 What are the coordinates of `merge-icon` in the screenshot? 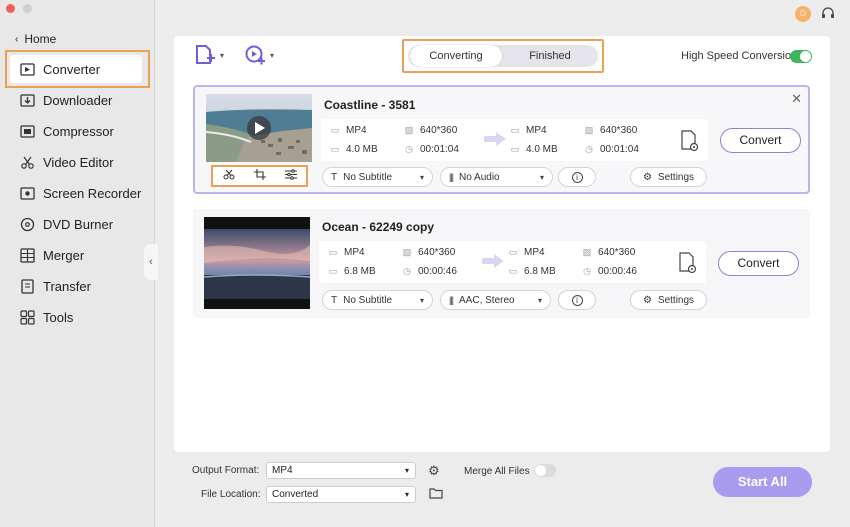 It's located at (27, 255).